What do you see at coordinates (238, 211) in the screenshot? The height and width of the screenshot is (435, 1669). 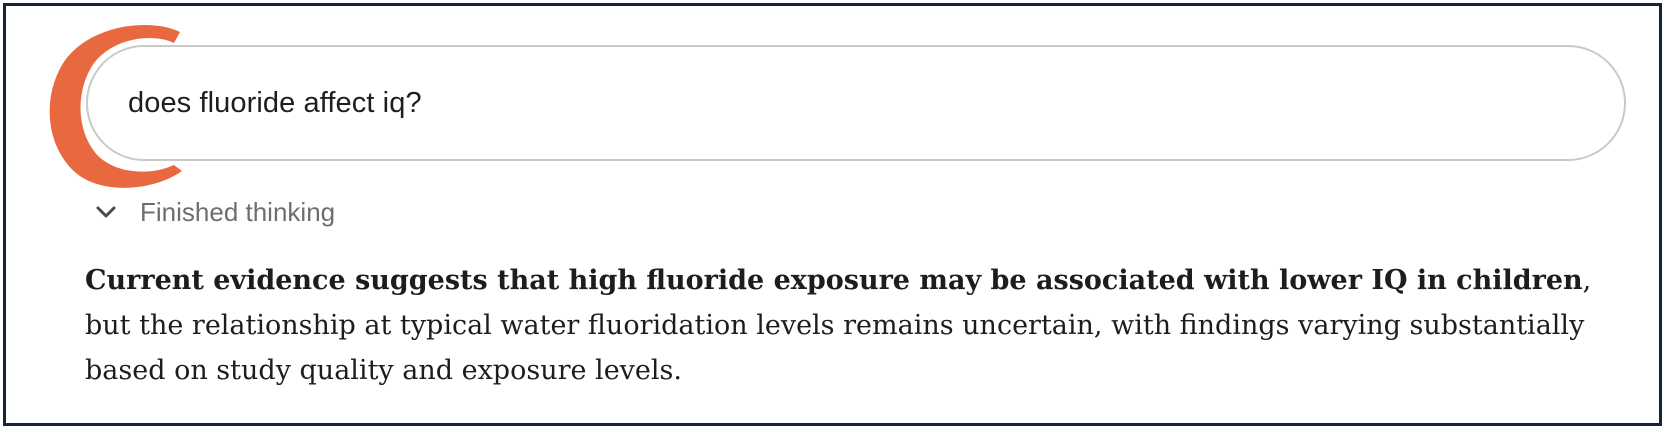 I see `thinking-status-label: Finished thinking` at bounding box center [238, 211].